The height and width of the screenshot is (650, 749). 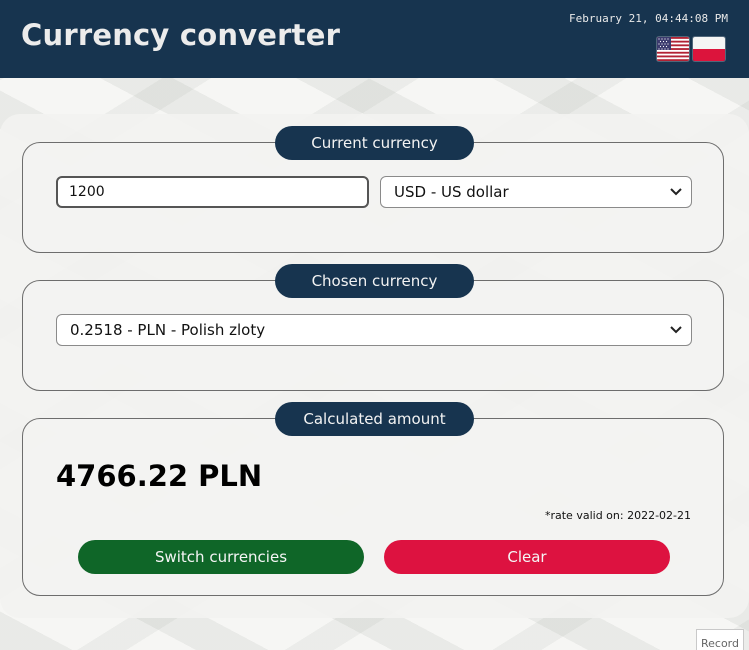 I want to click on language-switcher, so click(x=691, y=49).